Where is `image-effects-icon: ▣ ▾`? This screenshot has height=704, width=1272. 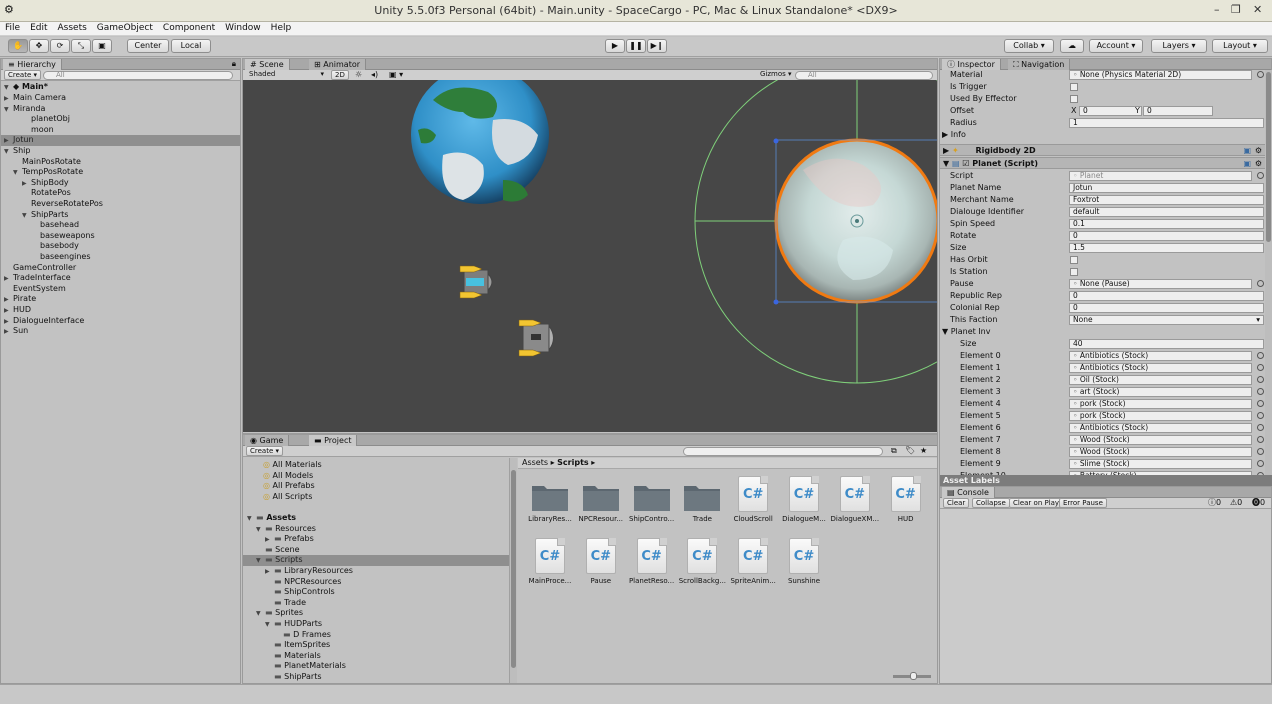 image-effects-icon: ▣ ▾ is located at coordinates (396, 75).